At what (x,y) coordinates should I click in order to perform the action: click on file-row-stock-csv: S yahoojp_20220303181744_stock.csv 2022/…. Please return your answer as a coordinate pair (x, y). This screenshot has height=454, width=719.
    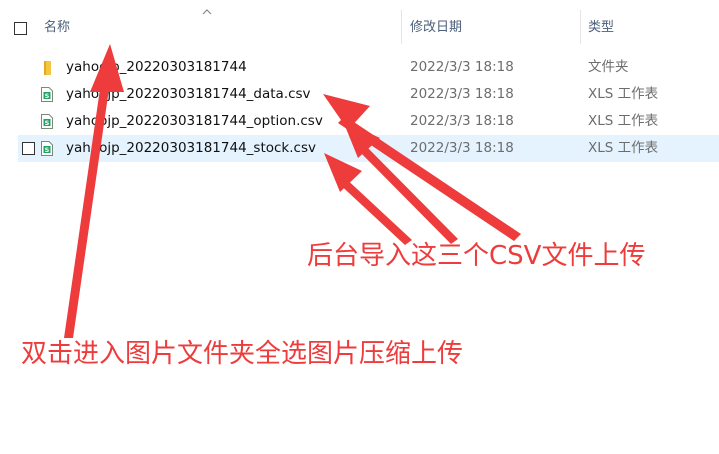
    Looking at the image, I should click on (368, 148).